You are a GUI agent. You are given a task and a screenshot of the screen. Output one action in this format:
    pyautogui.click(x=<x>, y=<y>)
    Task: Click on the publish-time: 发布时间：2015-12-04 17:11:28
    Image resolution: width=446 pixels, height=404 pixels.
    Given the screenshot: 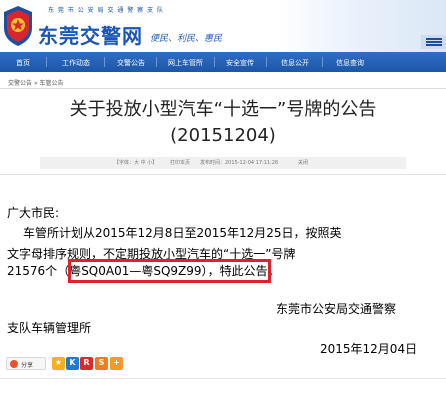 What is the action you would take?
    pyautogui.click(x=239, y=163)
    